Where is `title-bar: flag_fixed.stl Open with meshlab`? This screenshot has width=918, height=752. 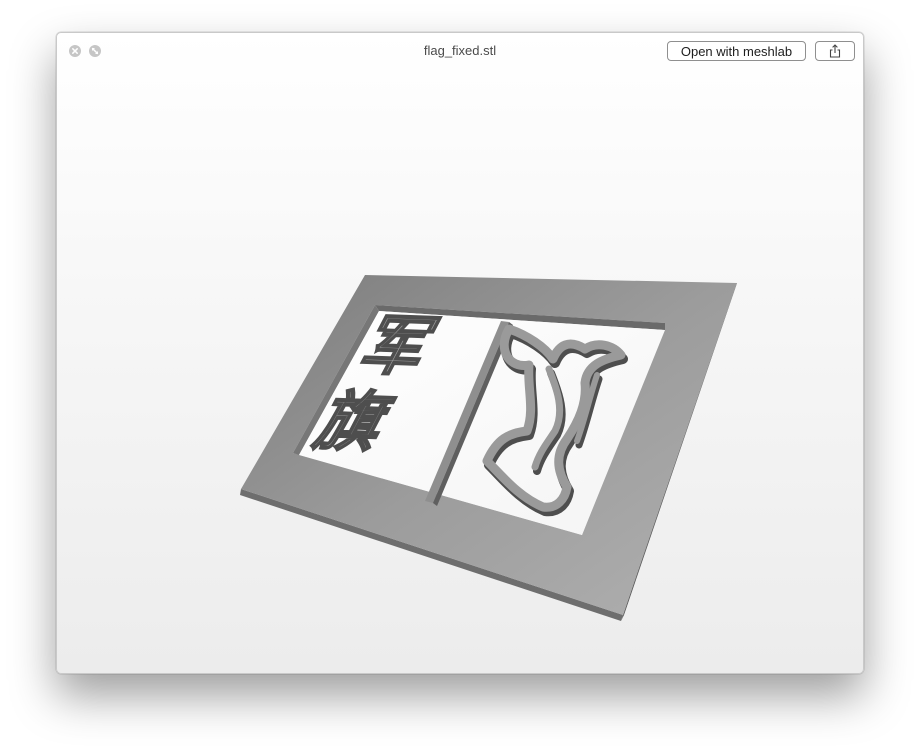
title-bar: flag_fixed.stl Open with meshlab is located at coordinates (460, 51).